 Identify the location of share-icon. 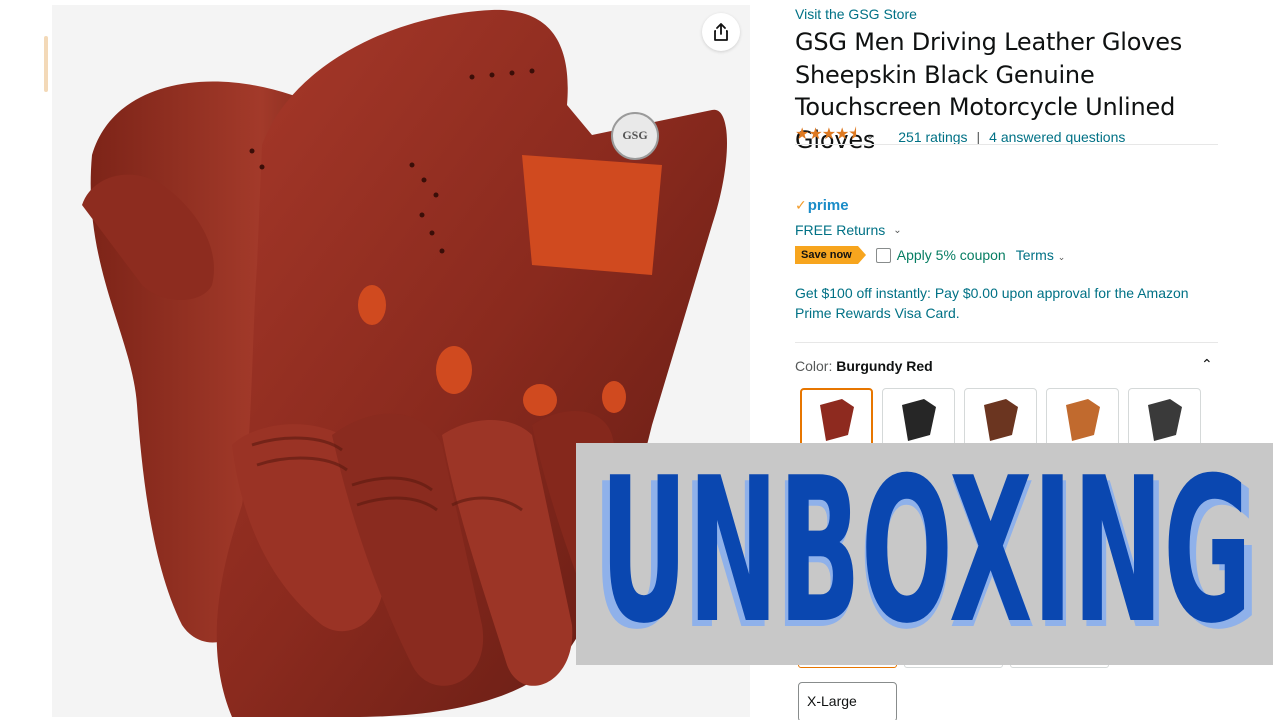
(721, 32).